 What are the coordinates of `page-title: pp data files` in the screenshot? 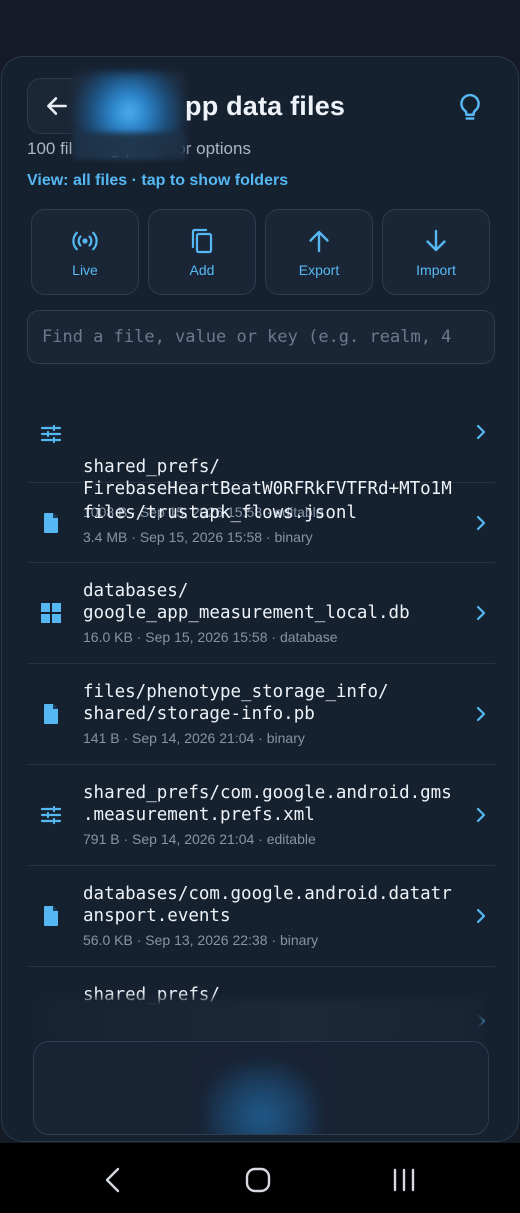 It's located at (265, 106).